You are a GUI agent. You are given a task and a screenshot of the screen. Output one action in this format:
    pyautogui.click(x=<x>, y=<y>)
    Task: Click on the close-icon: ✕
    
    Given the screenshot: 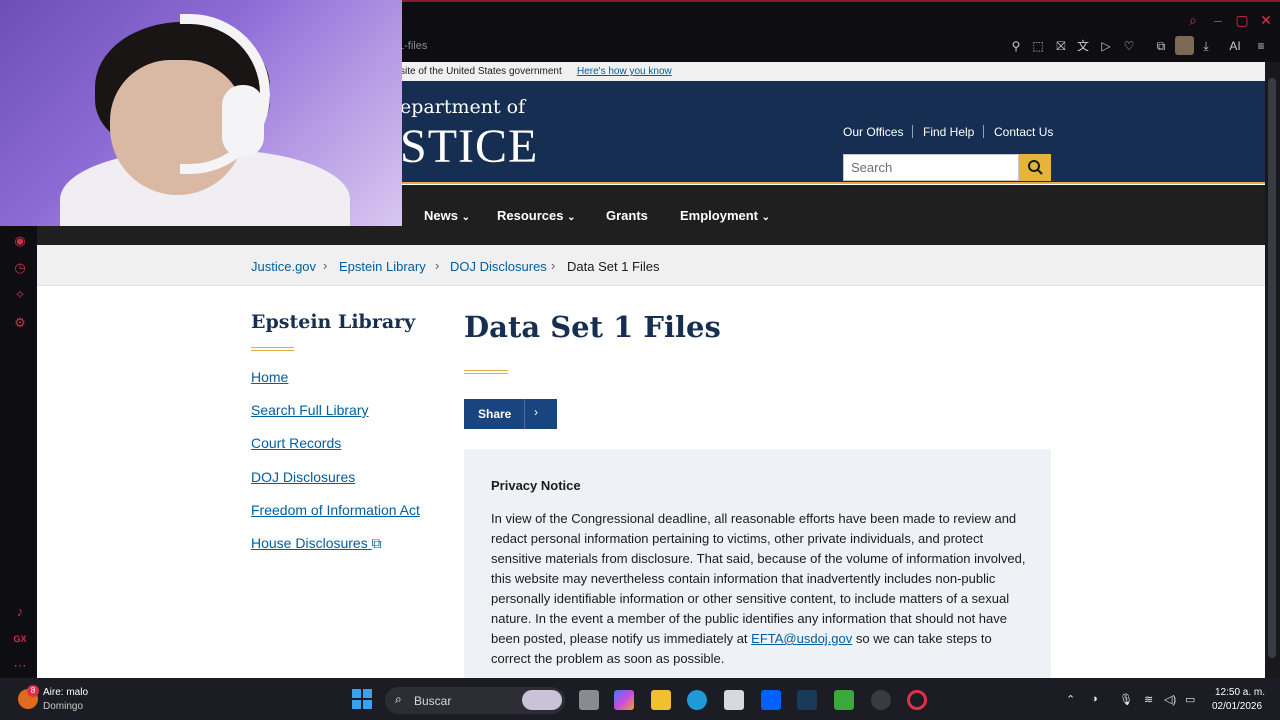 What is the action you would take?
    pyautogui.click(x=1266, y=20)
    